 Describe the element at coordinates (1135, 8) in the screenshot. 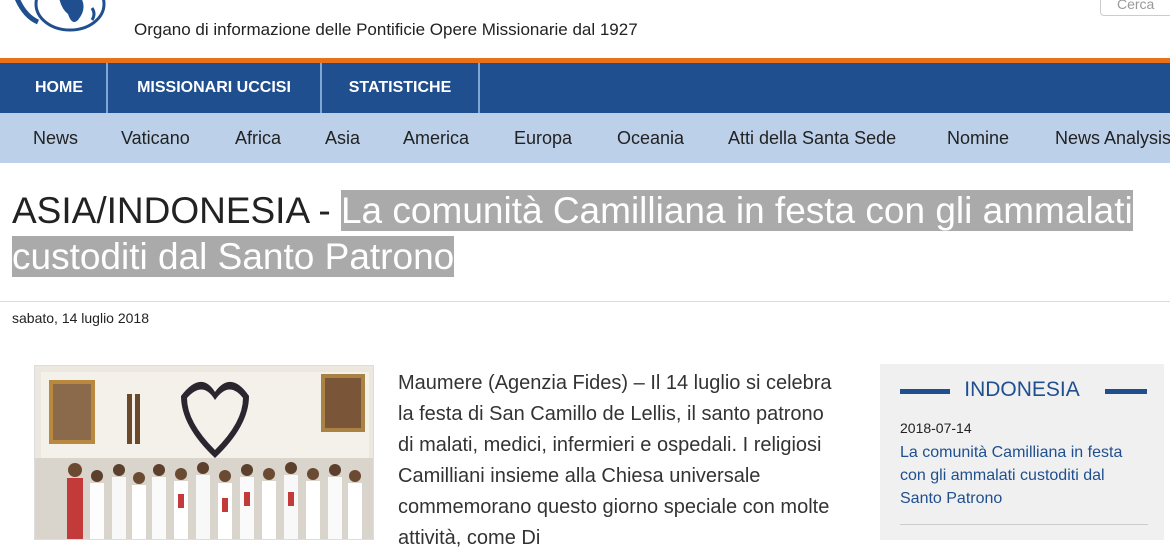

I see `search-input: Cerca` at that location.